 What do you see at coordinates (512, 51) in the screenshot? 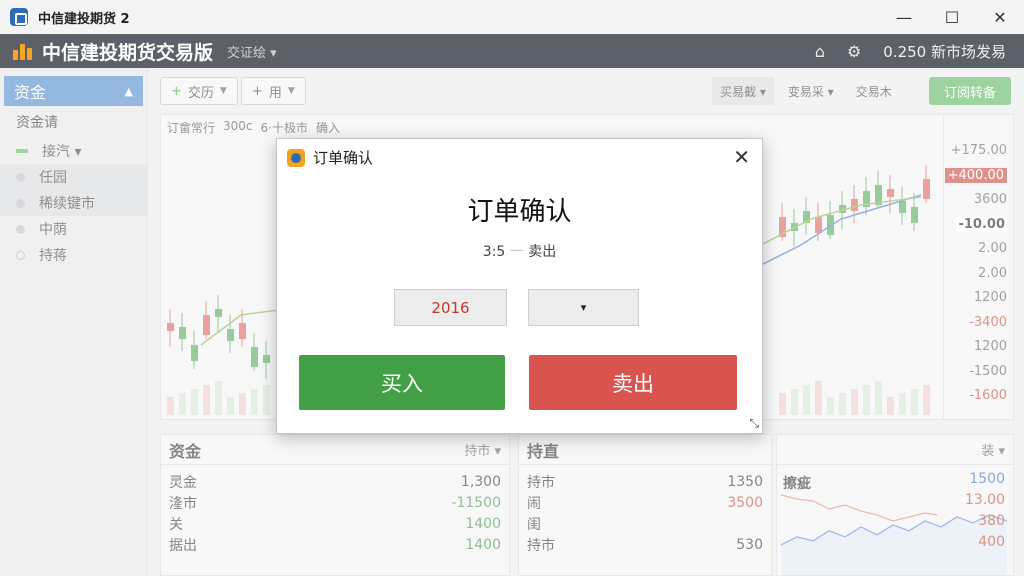
I see `app-header: 中信建投期货交易版 交证绘 ▾ ⌂ ⚙ 0.250 新市场发易` at bounding box center [512, 51].